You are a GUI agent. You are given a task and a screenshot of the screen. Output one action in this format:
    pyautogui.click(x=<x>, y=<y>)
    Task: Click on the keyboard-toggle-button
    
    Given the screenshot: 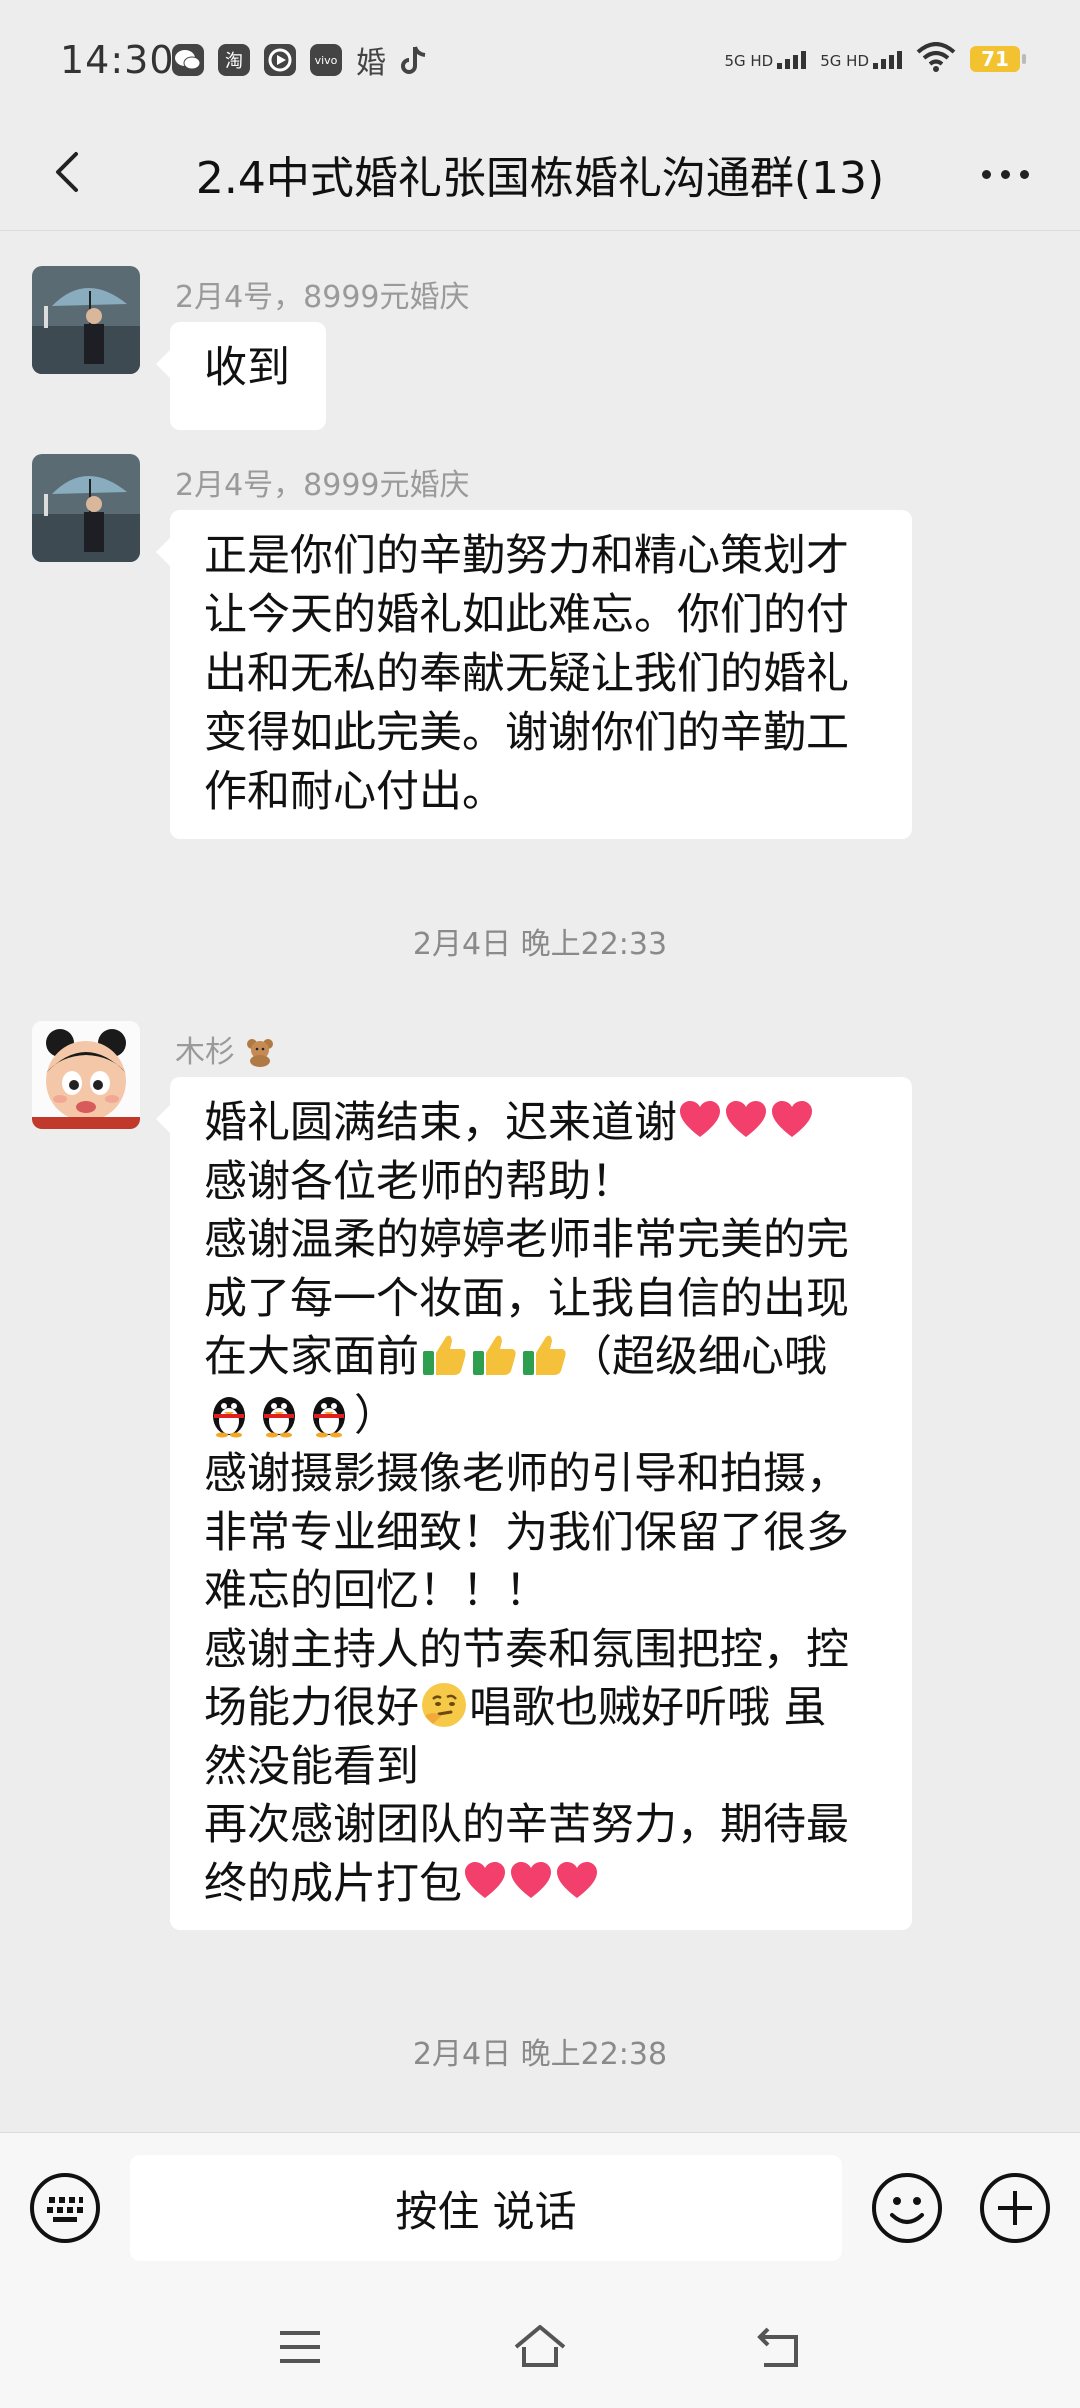 What is the action you would take?
    pyautogui.click(x=65, y=2208)
    